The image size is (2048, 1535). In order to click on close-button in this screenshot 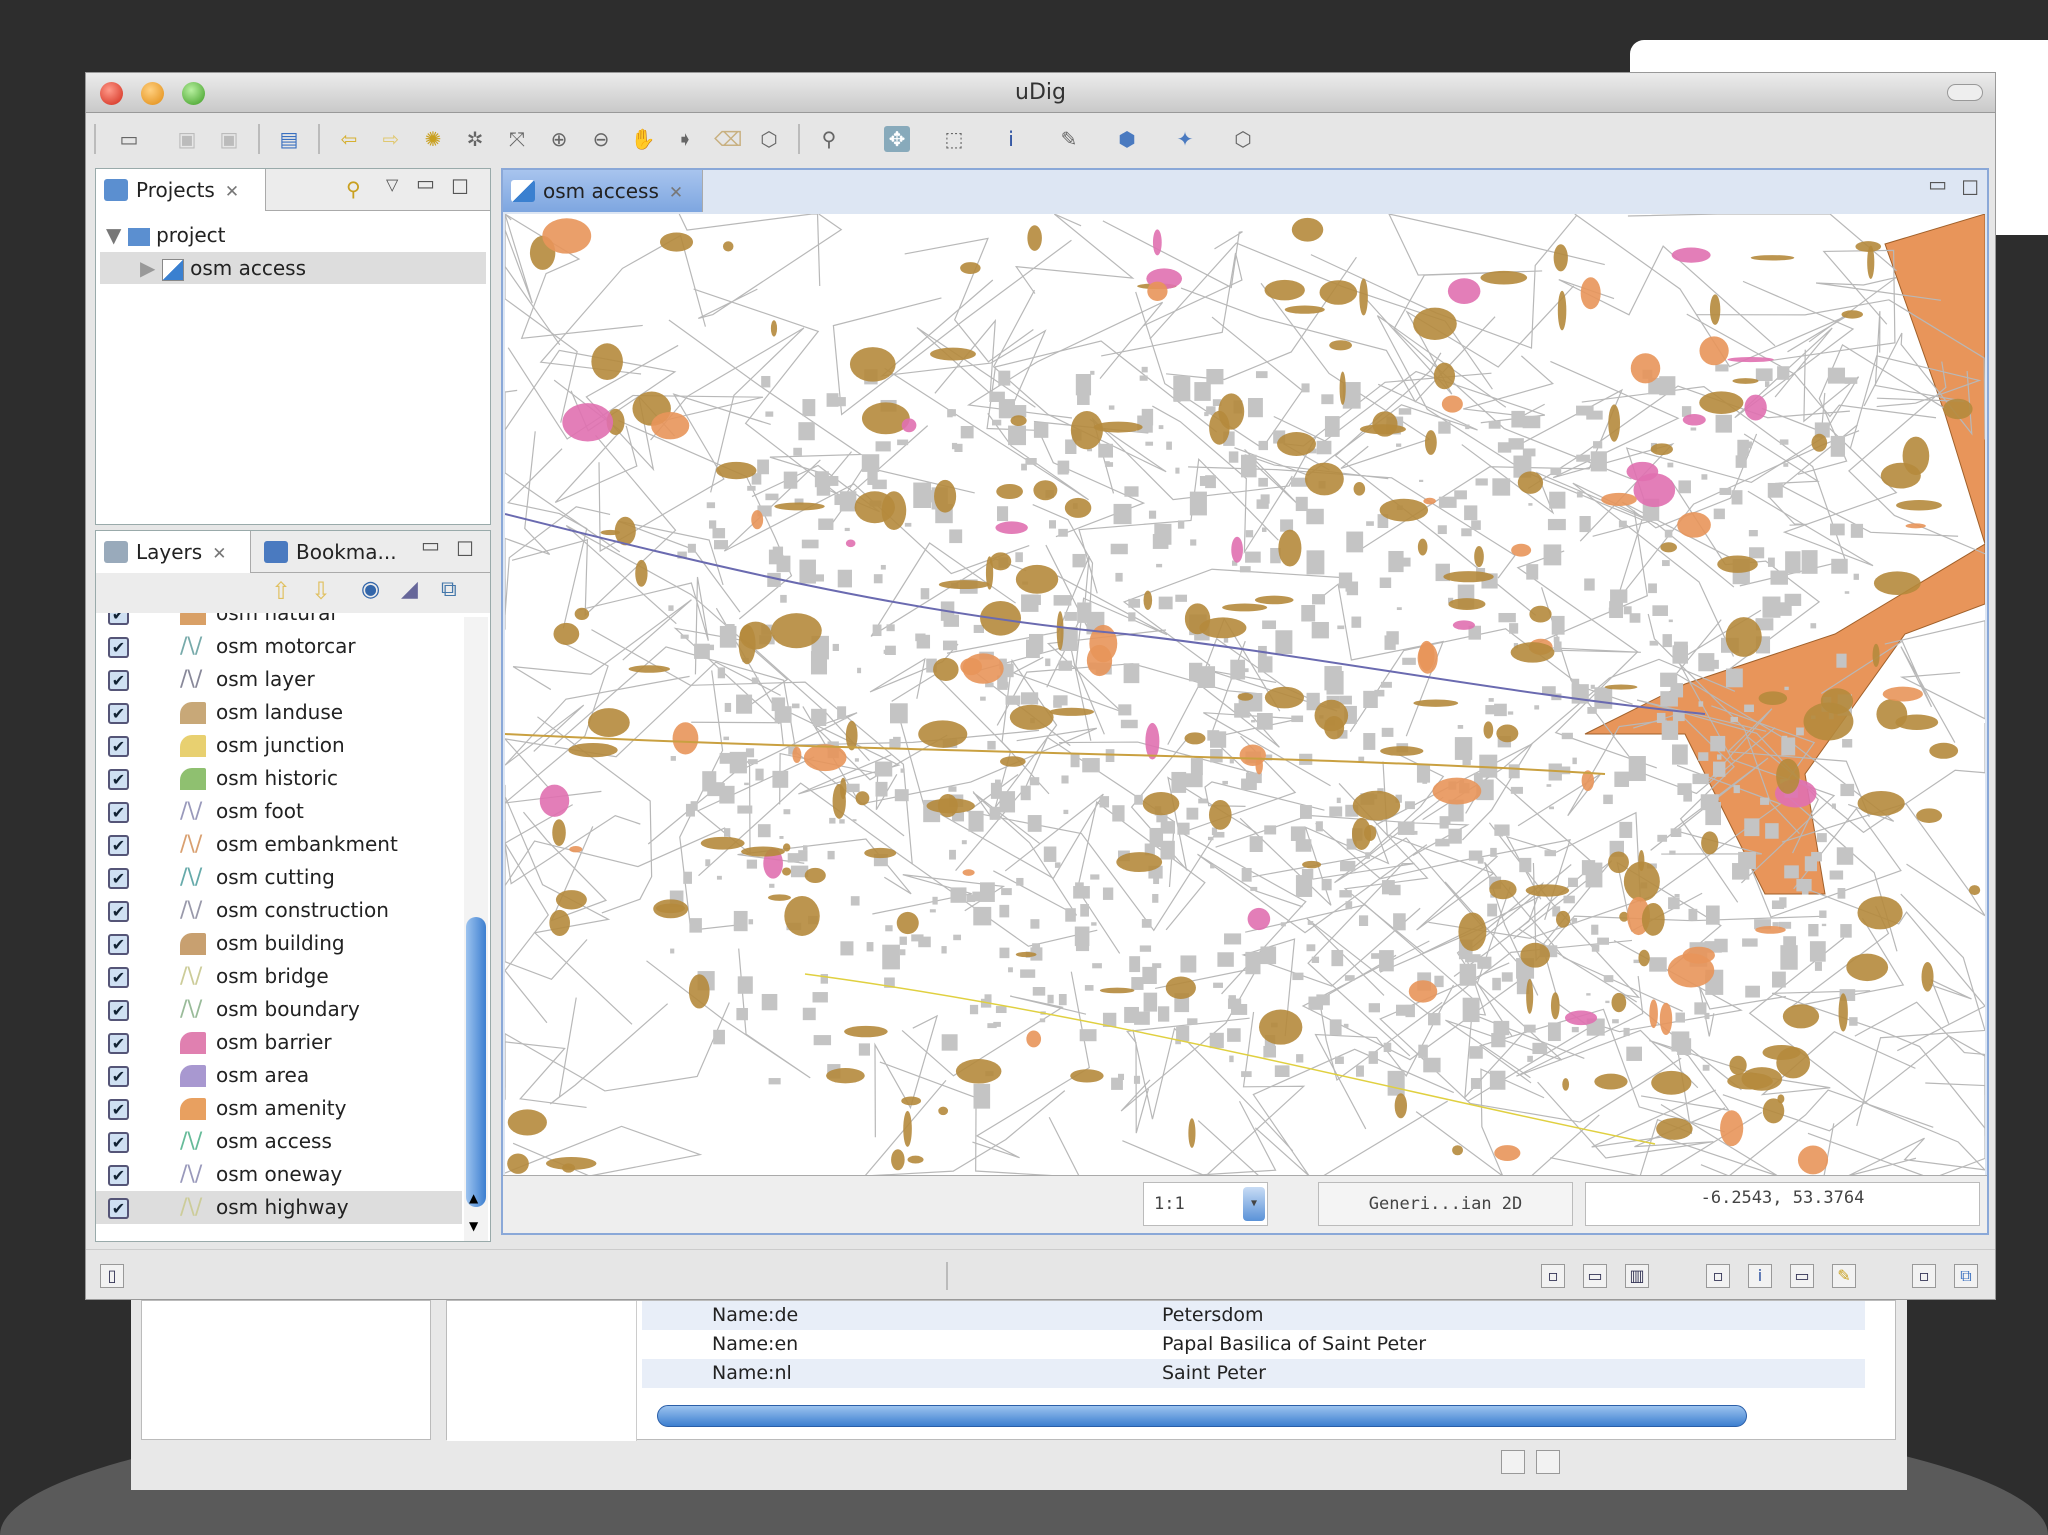, I will do `click(111, 93)`.